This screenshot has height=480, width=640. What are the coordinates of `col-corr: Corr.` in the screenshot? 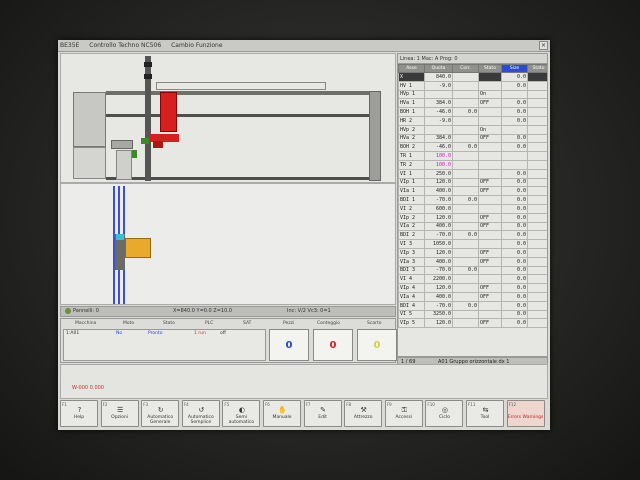 It's located at (465, 68).